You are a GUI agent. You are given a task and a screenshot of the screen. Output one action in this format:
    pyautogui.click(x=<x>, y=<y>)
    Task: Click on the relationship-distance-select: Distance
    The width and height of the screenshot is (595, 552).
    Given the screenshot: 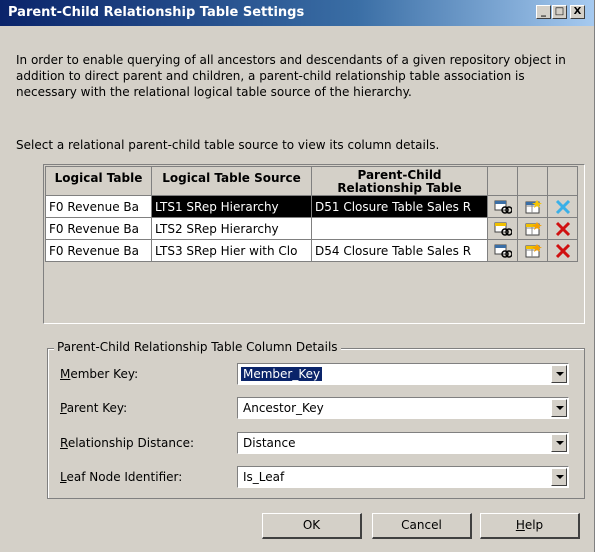 What is the action you would take?
    pyautogui.click(x=403, y=443)
    